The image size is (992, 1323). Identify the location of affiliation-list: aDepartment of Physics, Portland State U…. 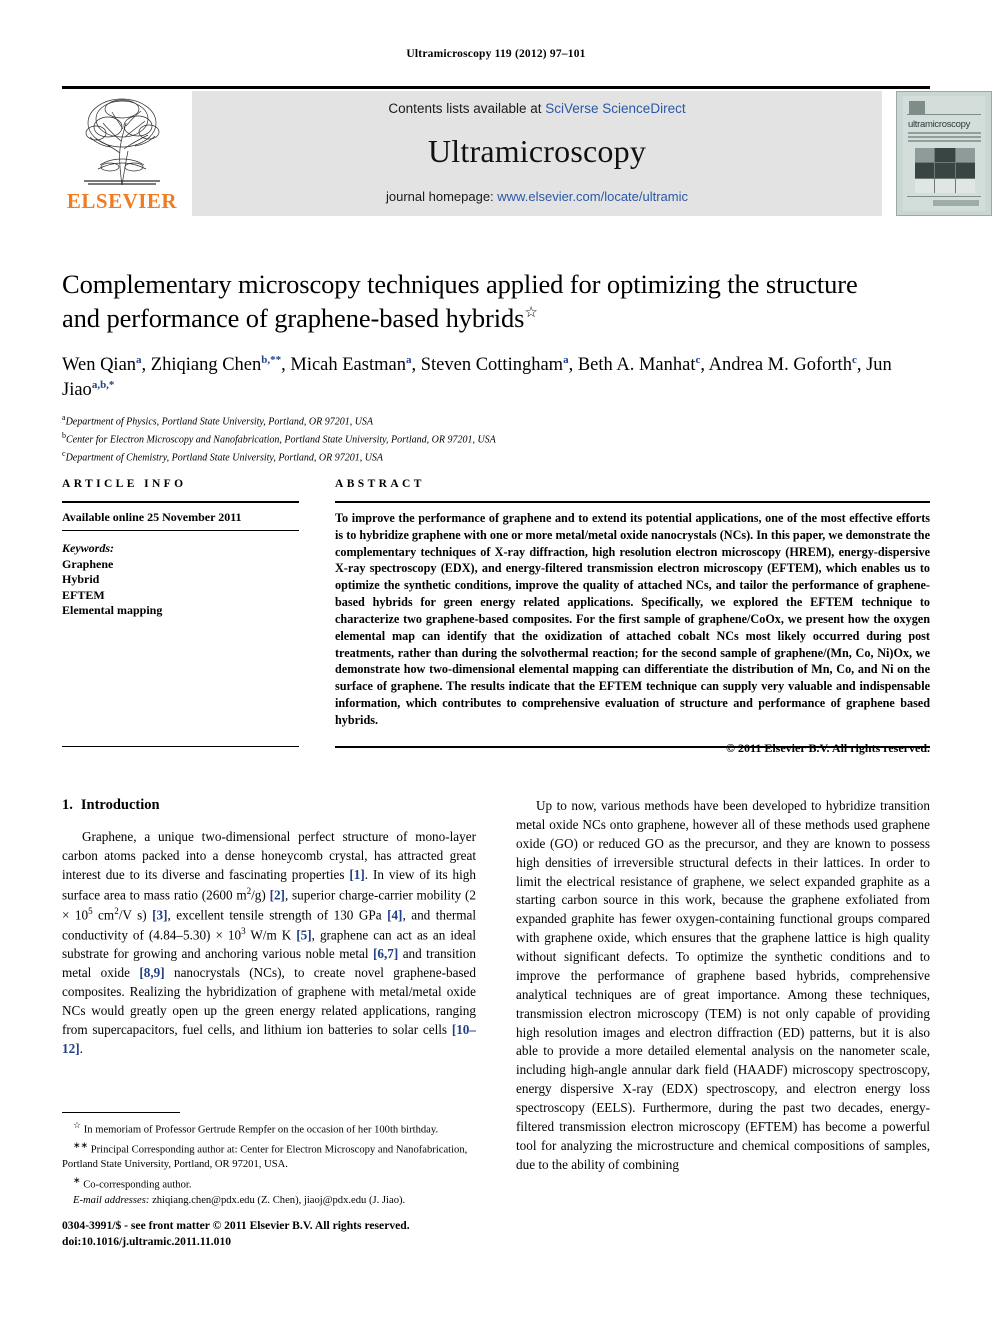
(496, 438).